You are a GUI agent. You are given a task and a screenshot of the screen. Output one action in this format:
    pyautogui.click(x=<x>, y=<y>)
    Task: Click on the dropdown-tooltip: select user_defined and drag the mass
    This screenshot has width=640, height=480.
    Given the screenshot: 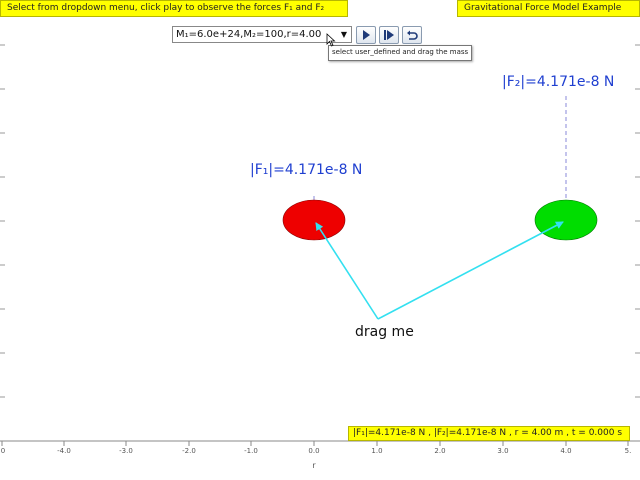 What is the action you would take?
    pyautogui.click(x=400, y=53)
    